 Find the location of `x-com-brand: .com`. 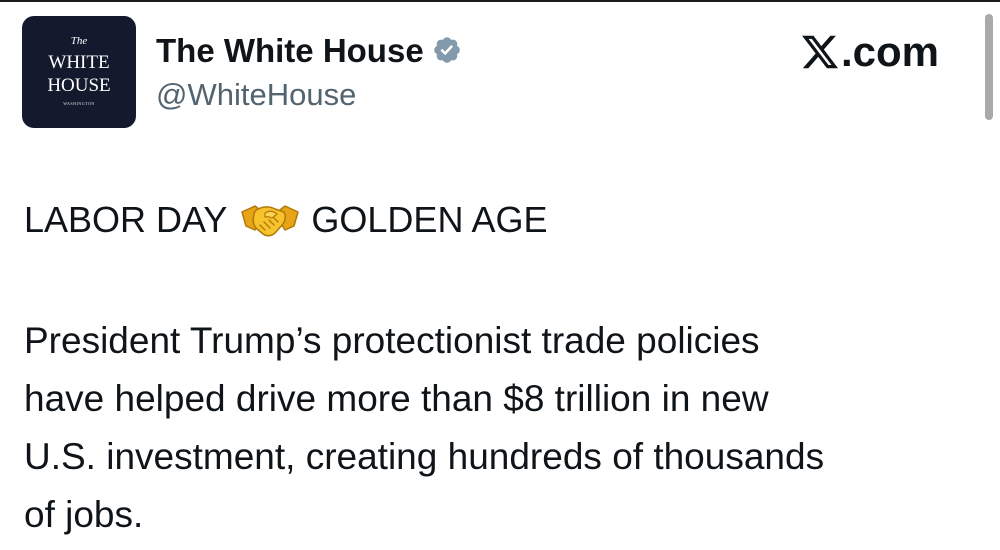

x-com-brand: .com is located at coordinates (869, 52).